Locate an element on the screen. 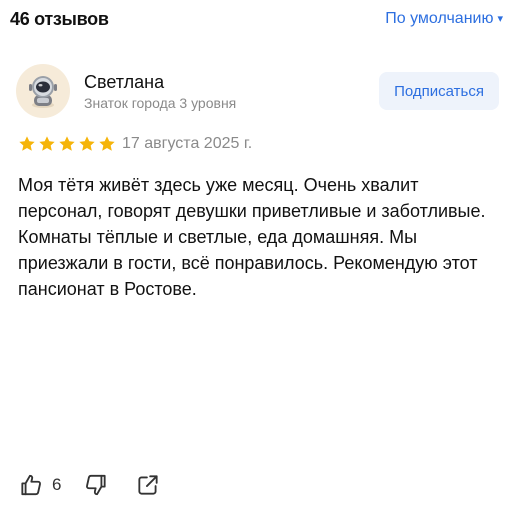  review-actions: 6 is located at coordinates (89, 485).